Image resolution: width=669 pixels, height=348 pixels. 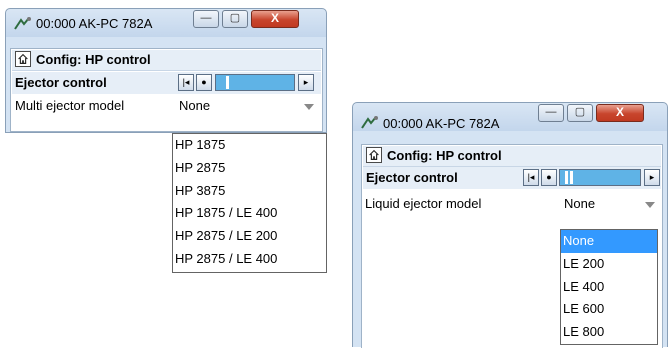 What do you see at coordinates (248, 106) in the screenshot?
I see `multi-ejector-select: None` at bounding box center [248, 106].